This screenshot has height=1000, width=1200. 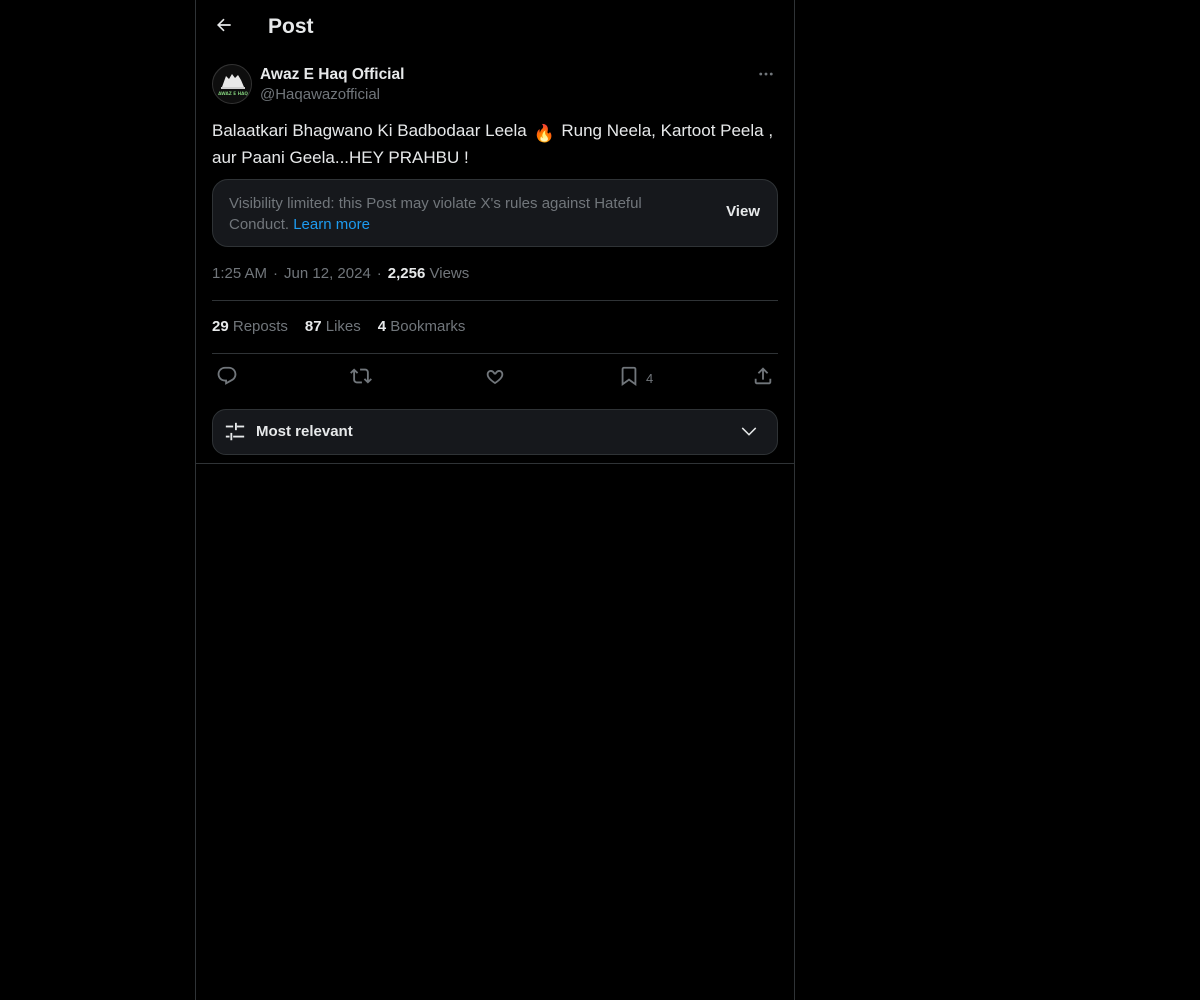 What do you see at coordinates (749, 434) in the screenshot?
I see `chevron-down-icon` at bounding box center [749, 434].